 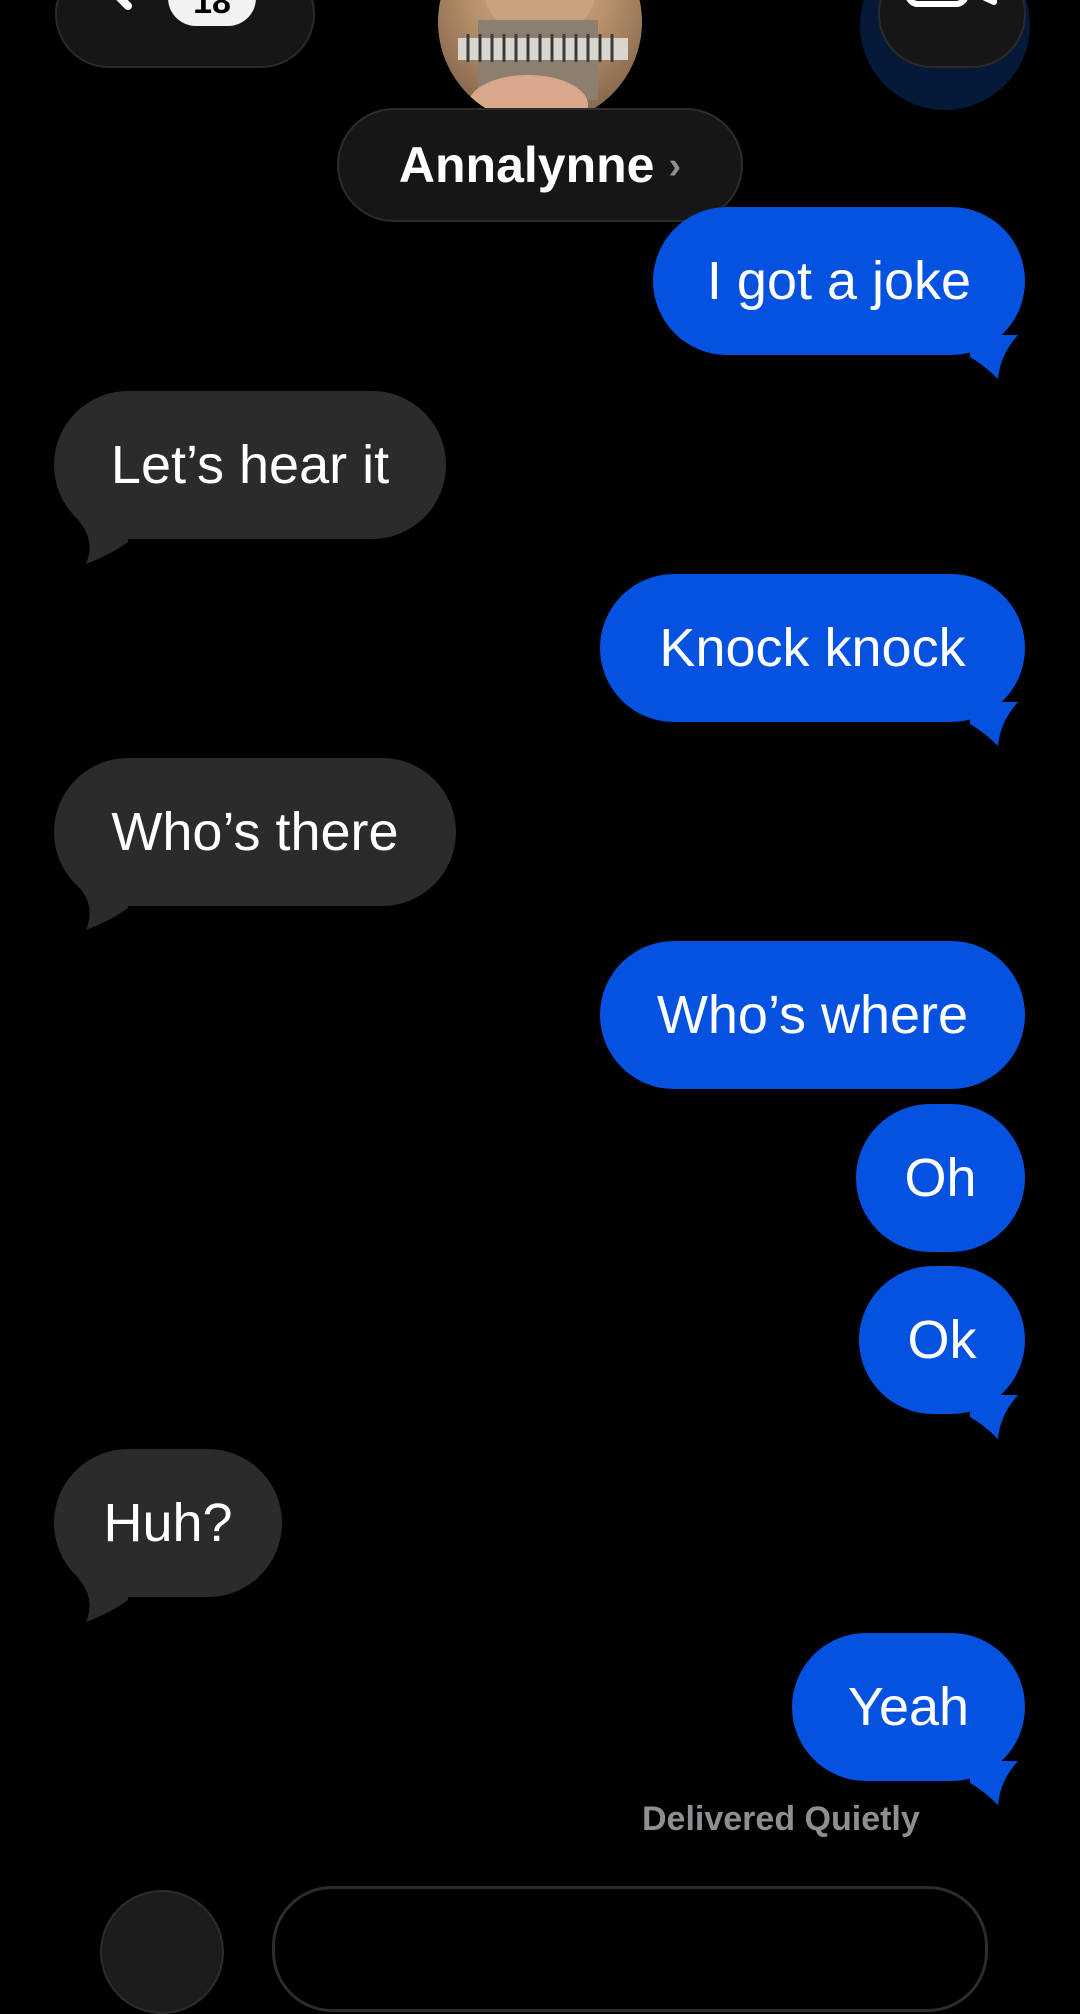 I want to click on chevron-left-icon, so click(x=112, y=10).